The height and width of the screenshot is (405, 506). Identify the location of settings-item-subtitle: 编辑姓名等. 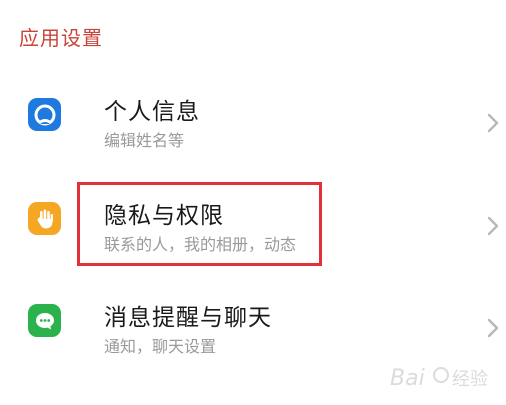
(144, 140).